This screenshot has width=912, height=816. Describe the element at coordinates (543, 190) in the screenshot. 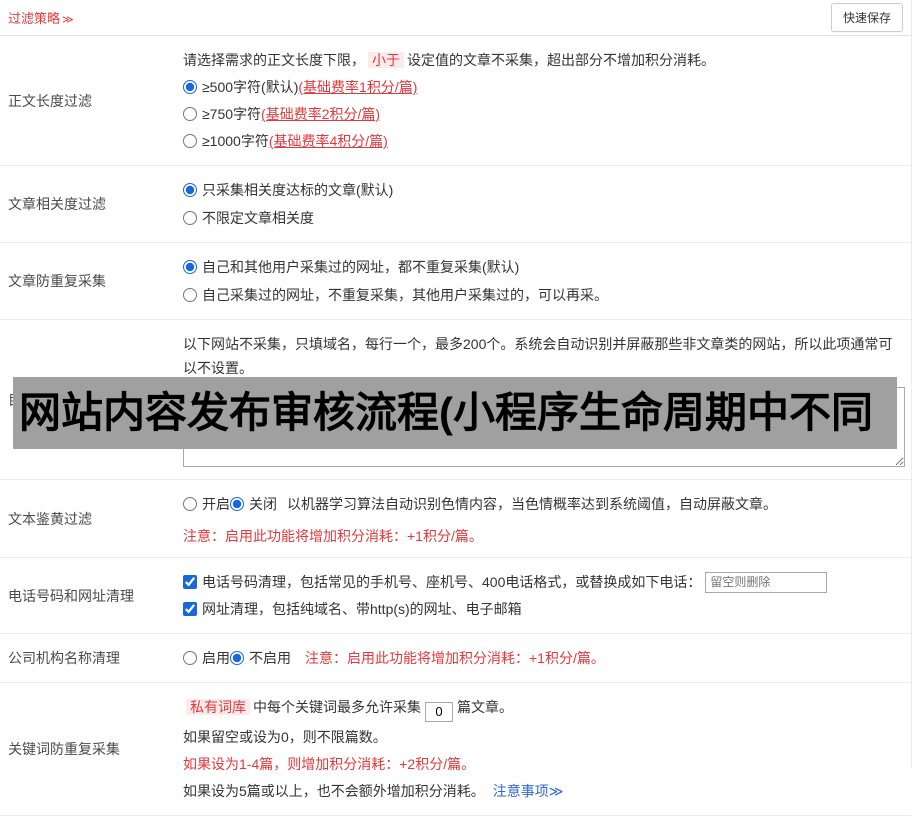

I see `relevance-option-strict: 只采集相关度达标的文章(默认)` at that location.